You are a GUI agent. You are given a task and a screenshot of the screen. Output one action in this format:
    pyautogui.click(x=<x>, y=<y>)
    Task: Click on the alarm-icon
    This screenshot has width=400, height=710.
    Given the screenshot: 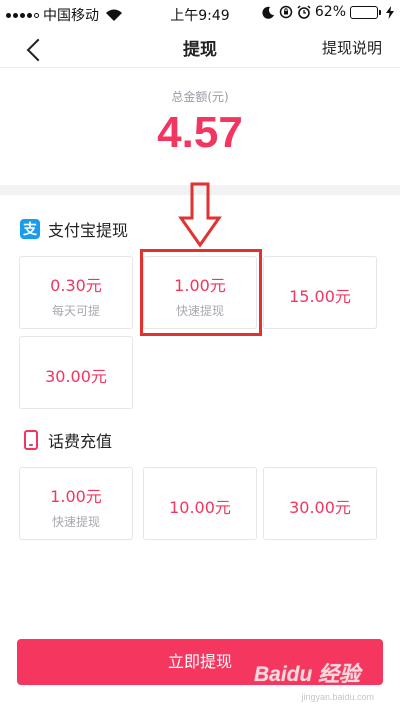 What is the action you would take?
    pyautogui.click(x=304, y=12)
    